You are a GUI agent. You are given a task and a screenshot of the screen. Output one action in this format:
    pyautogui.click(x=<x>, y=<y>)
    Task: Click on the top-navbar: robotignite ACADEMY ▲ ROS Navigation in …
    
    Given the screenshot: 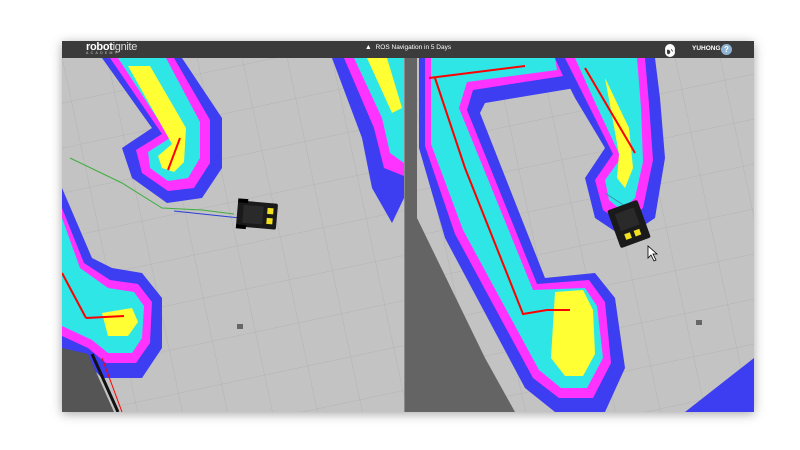 What is the action you would take?
    pyautogui.click(x=408, y=49)
    